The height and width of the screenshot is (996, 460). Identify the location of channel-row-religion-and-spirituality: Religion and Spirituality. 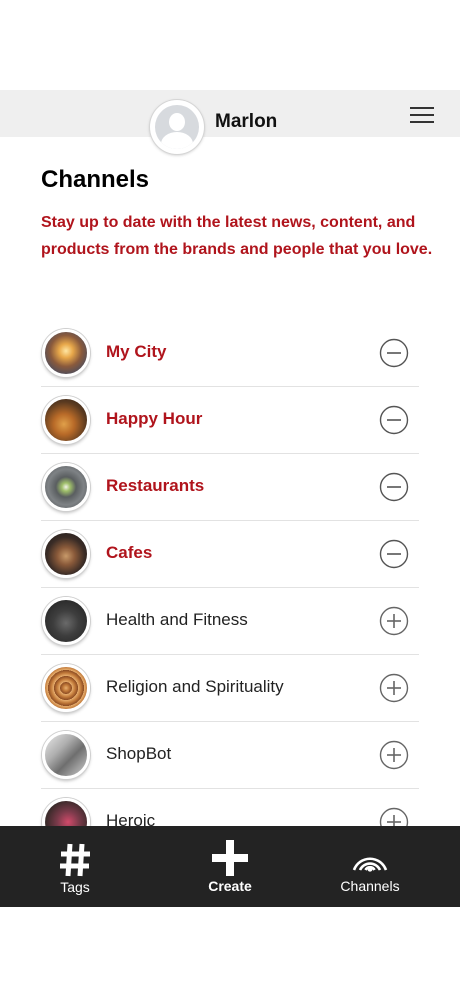
(230, 688).